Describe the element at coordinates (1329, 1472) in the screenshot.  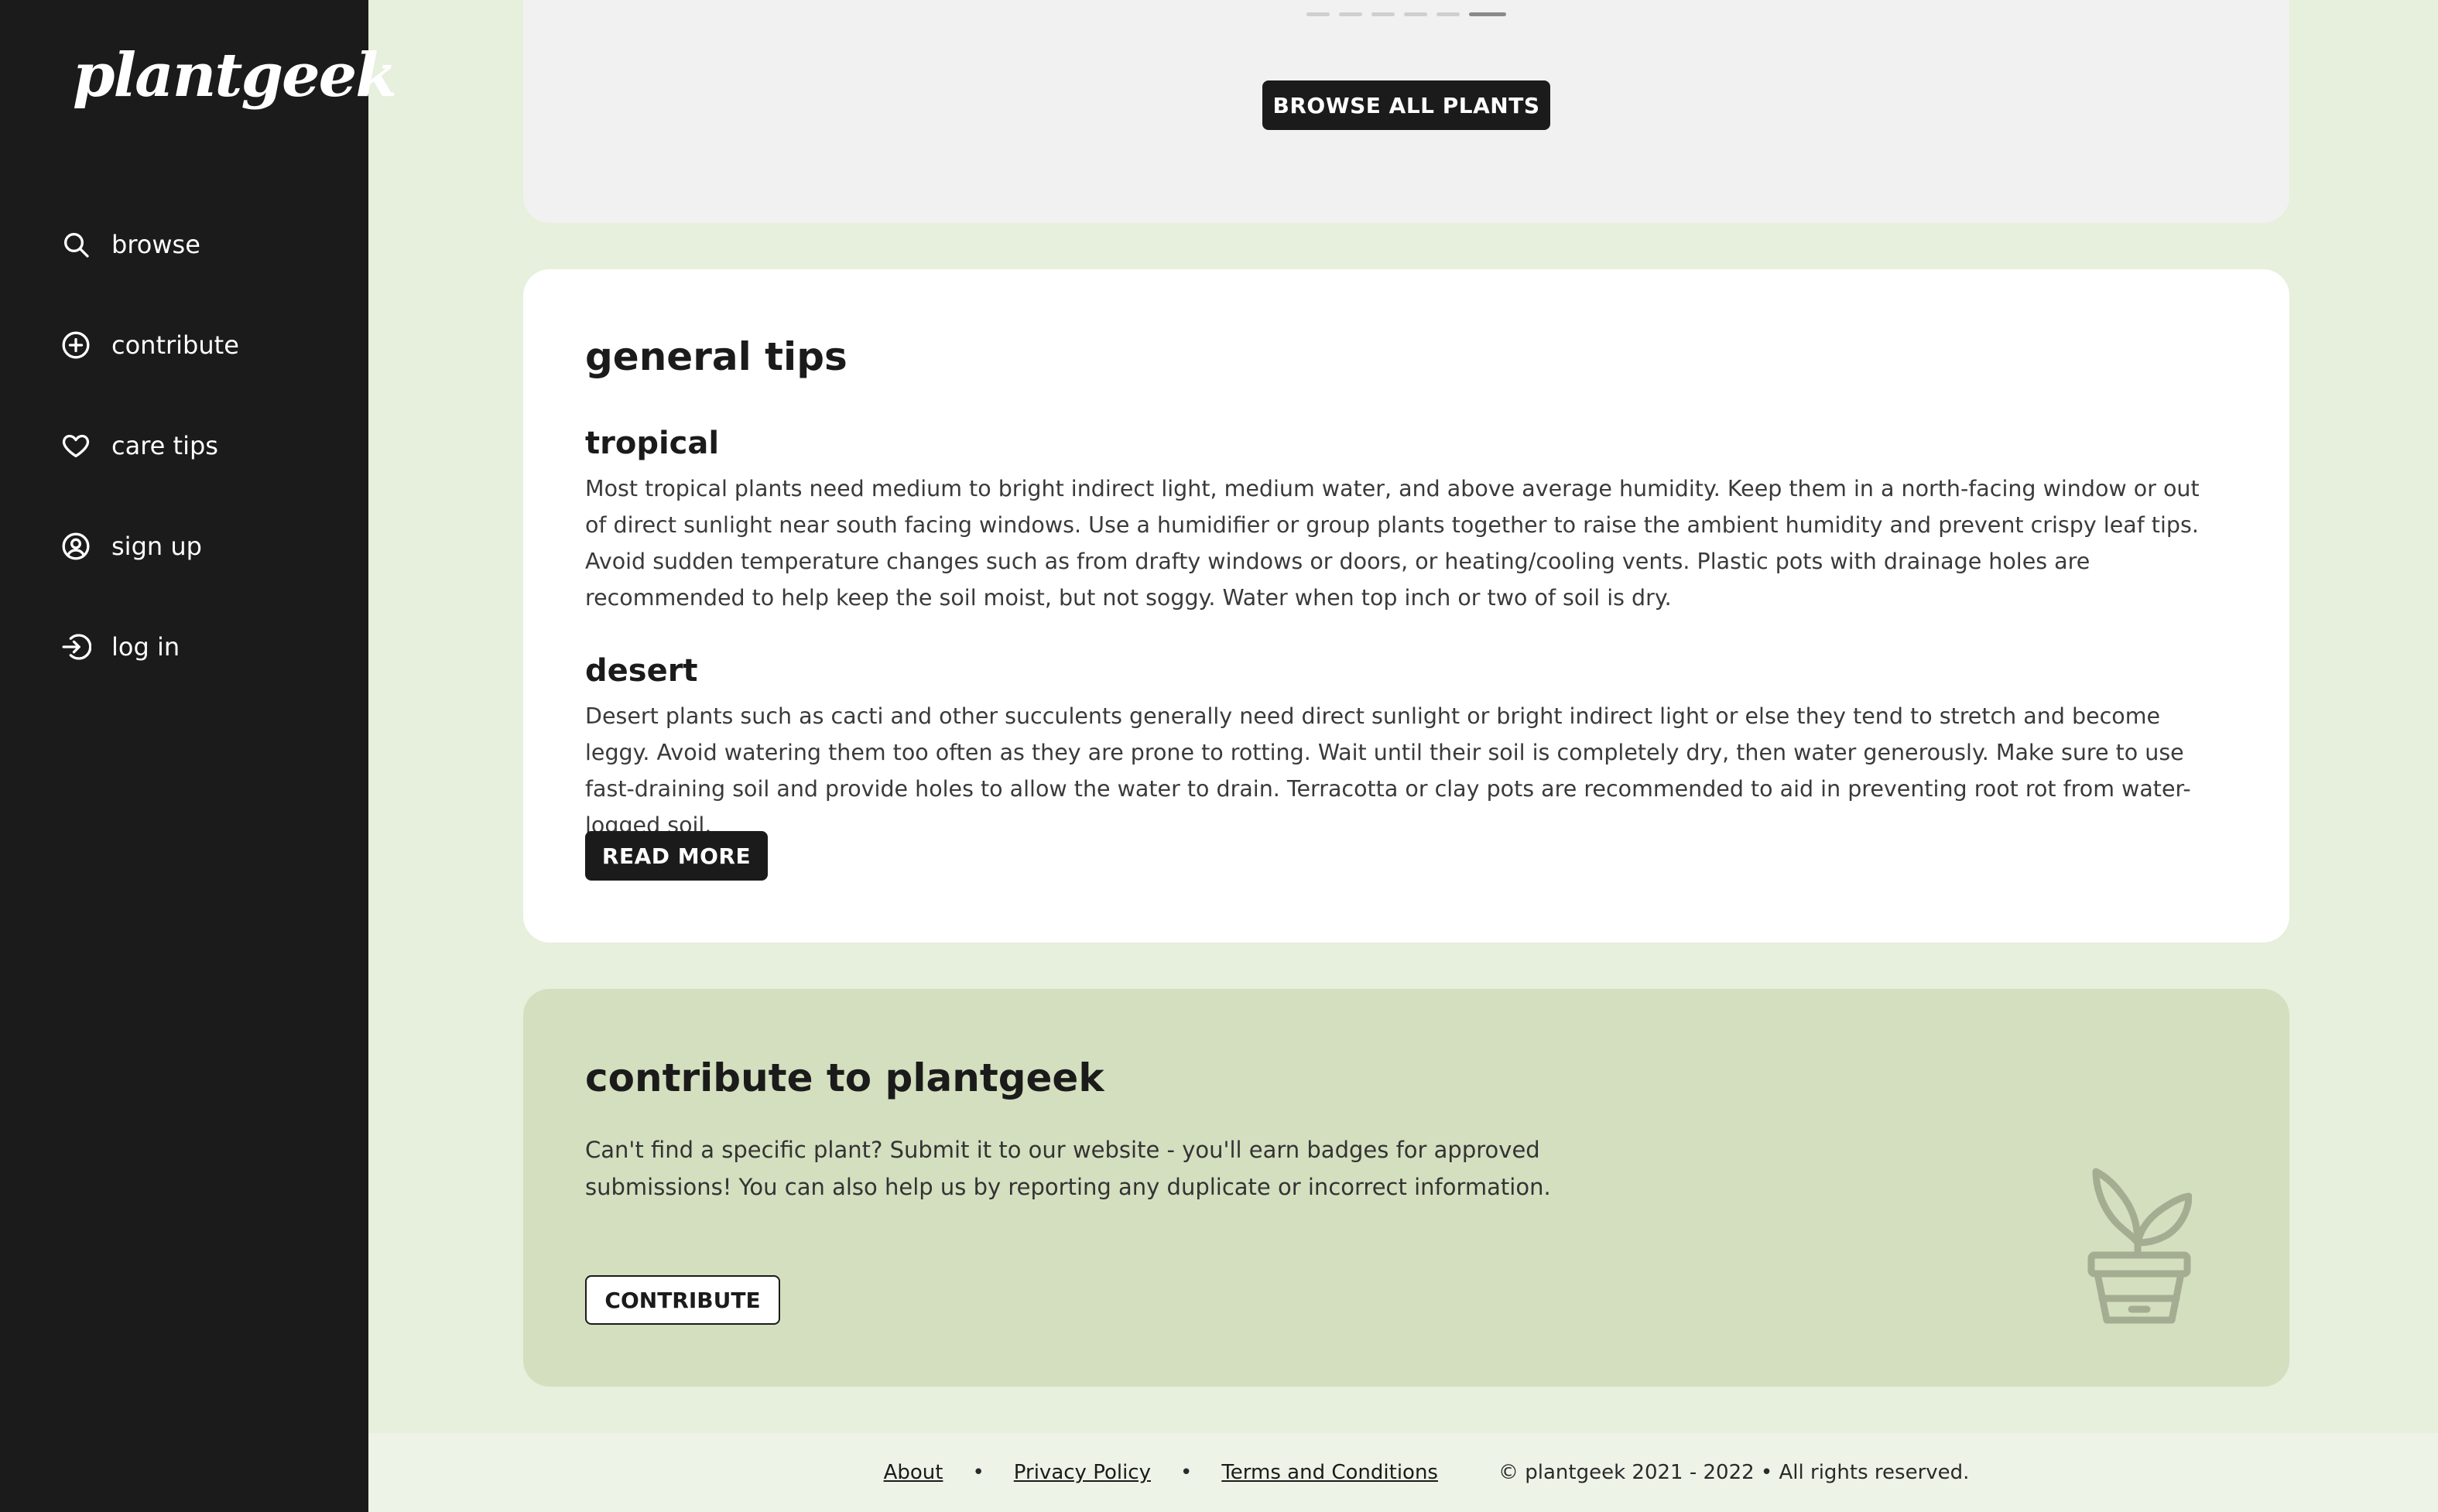
I see `footer-link-terms: Terms and Conditions` at that location.